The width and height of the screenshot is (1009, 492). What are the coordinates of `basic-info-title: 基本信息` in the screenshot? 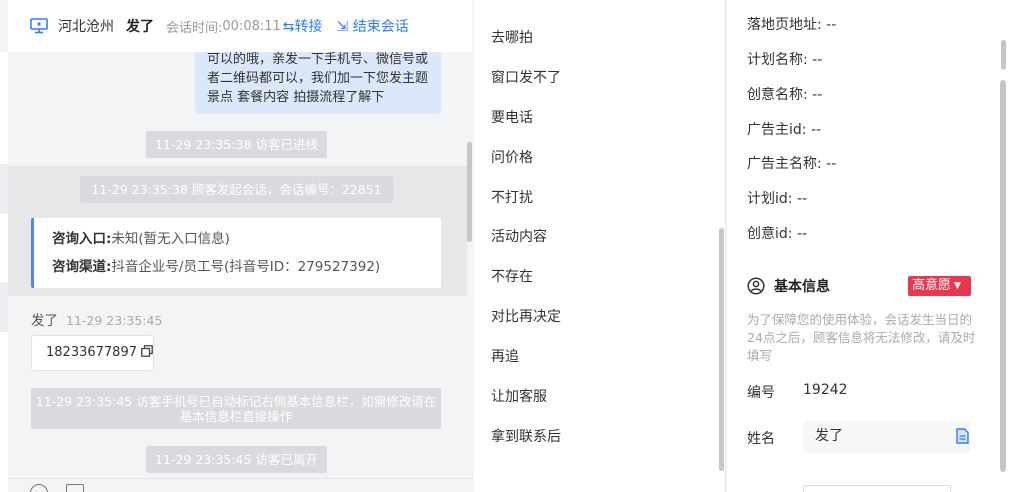 It's located at (788, 286).